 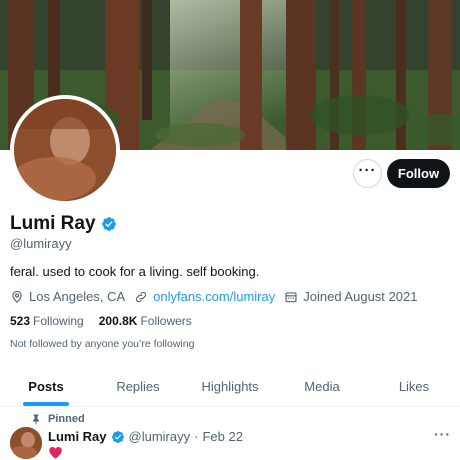 I want to click on pinned-indicator: Pinned, so click(x=57, y=419).